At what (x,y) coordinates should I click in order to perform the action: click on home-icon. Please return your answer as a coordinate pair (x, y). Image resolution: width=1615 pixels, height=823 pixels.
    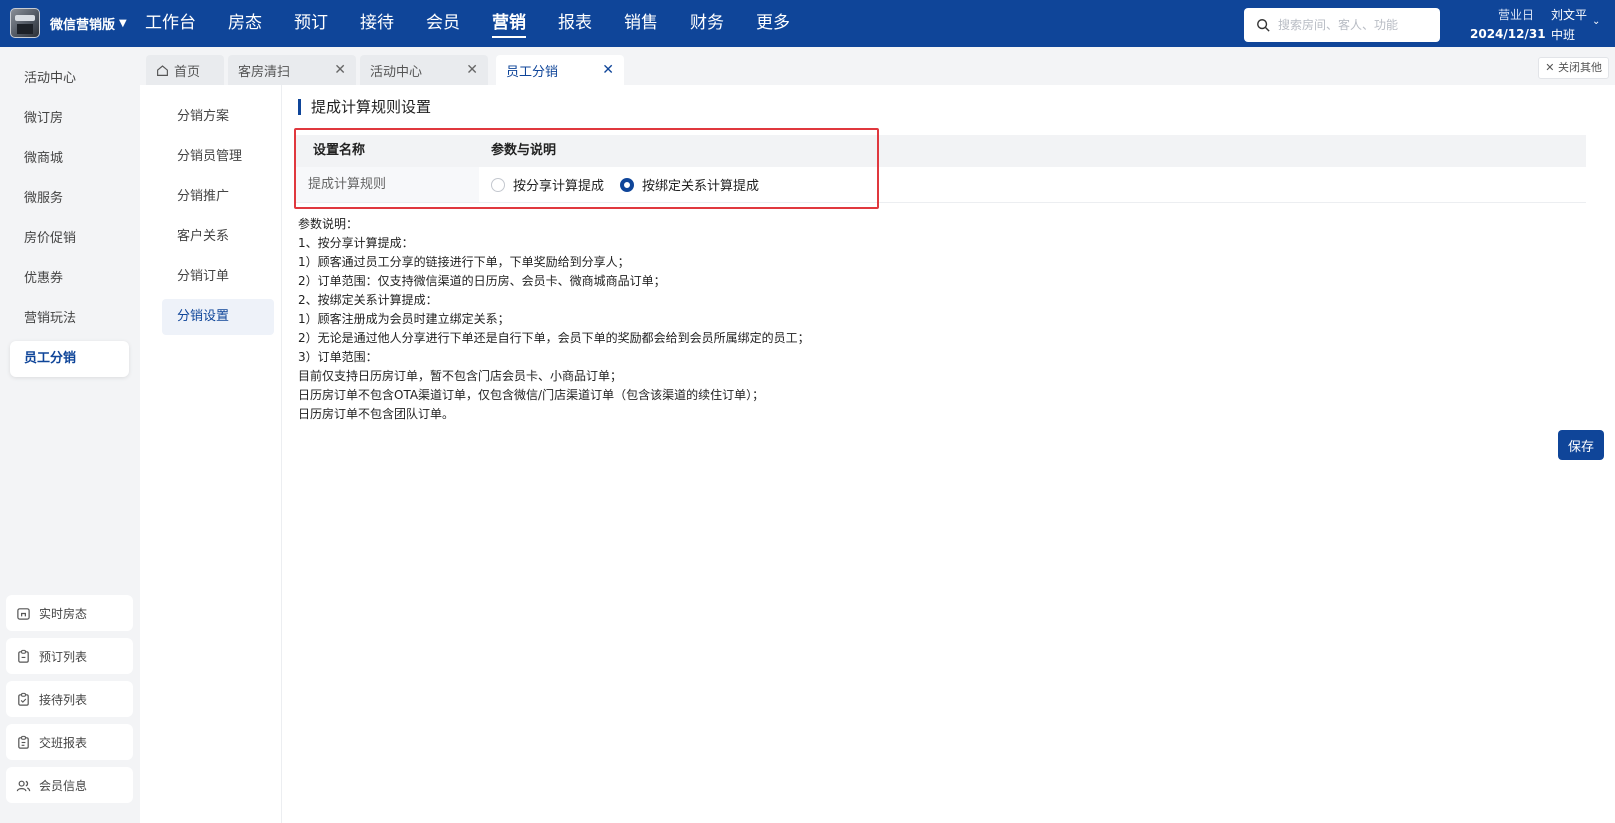
    Looking at the image, I should click on (162, 70).